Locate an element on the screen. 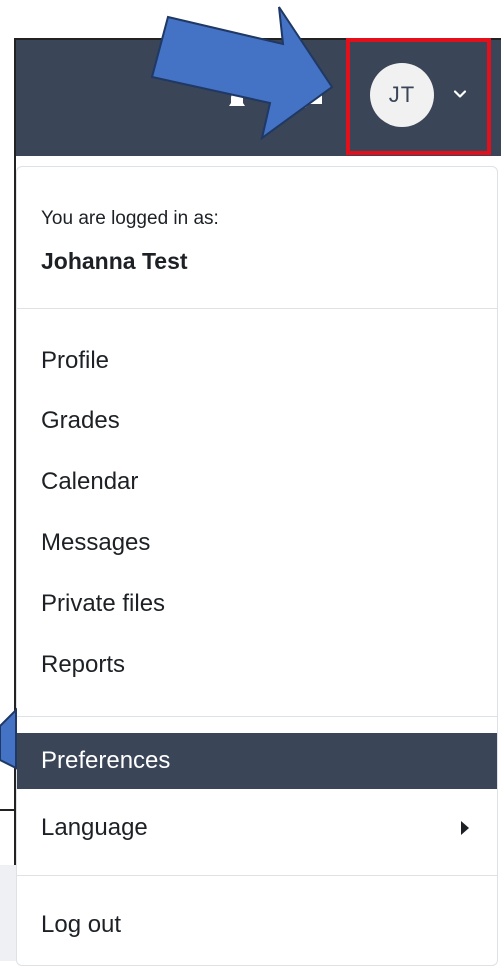  background-rule is located at coordinates (8, 810).